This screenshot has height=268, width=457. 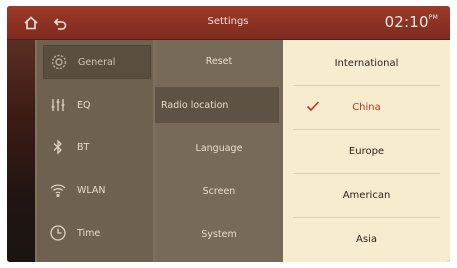 I want to click on submenu-item-radio-location: Radio location, so click(x=217, y=105).